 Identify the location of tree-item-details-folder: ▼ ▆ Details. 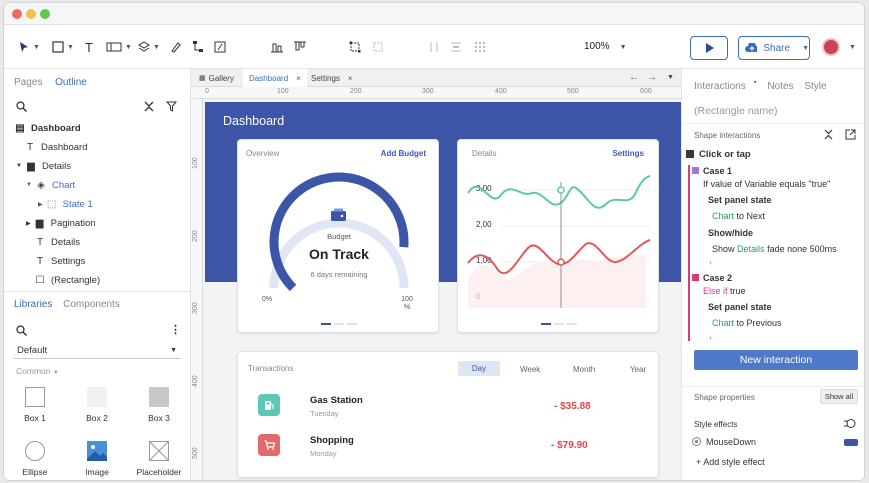
(97, 166).